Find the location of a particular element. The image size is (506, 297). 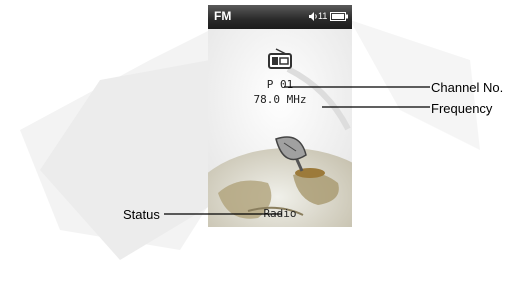

status-callout-label: Status is located at coordinates (141, 214).